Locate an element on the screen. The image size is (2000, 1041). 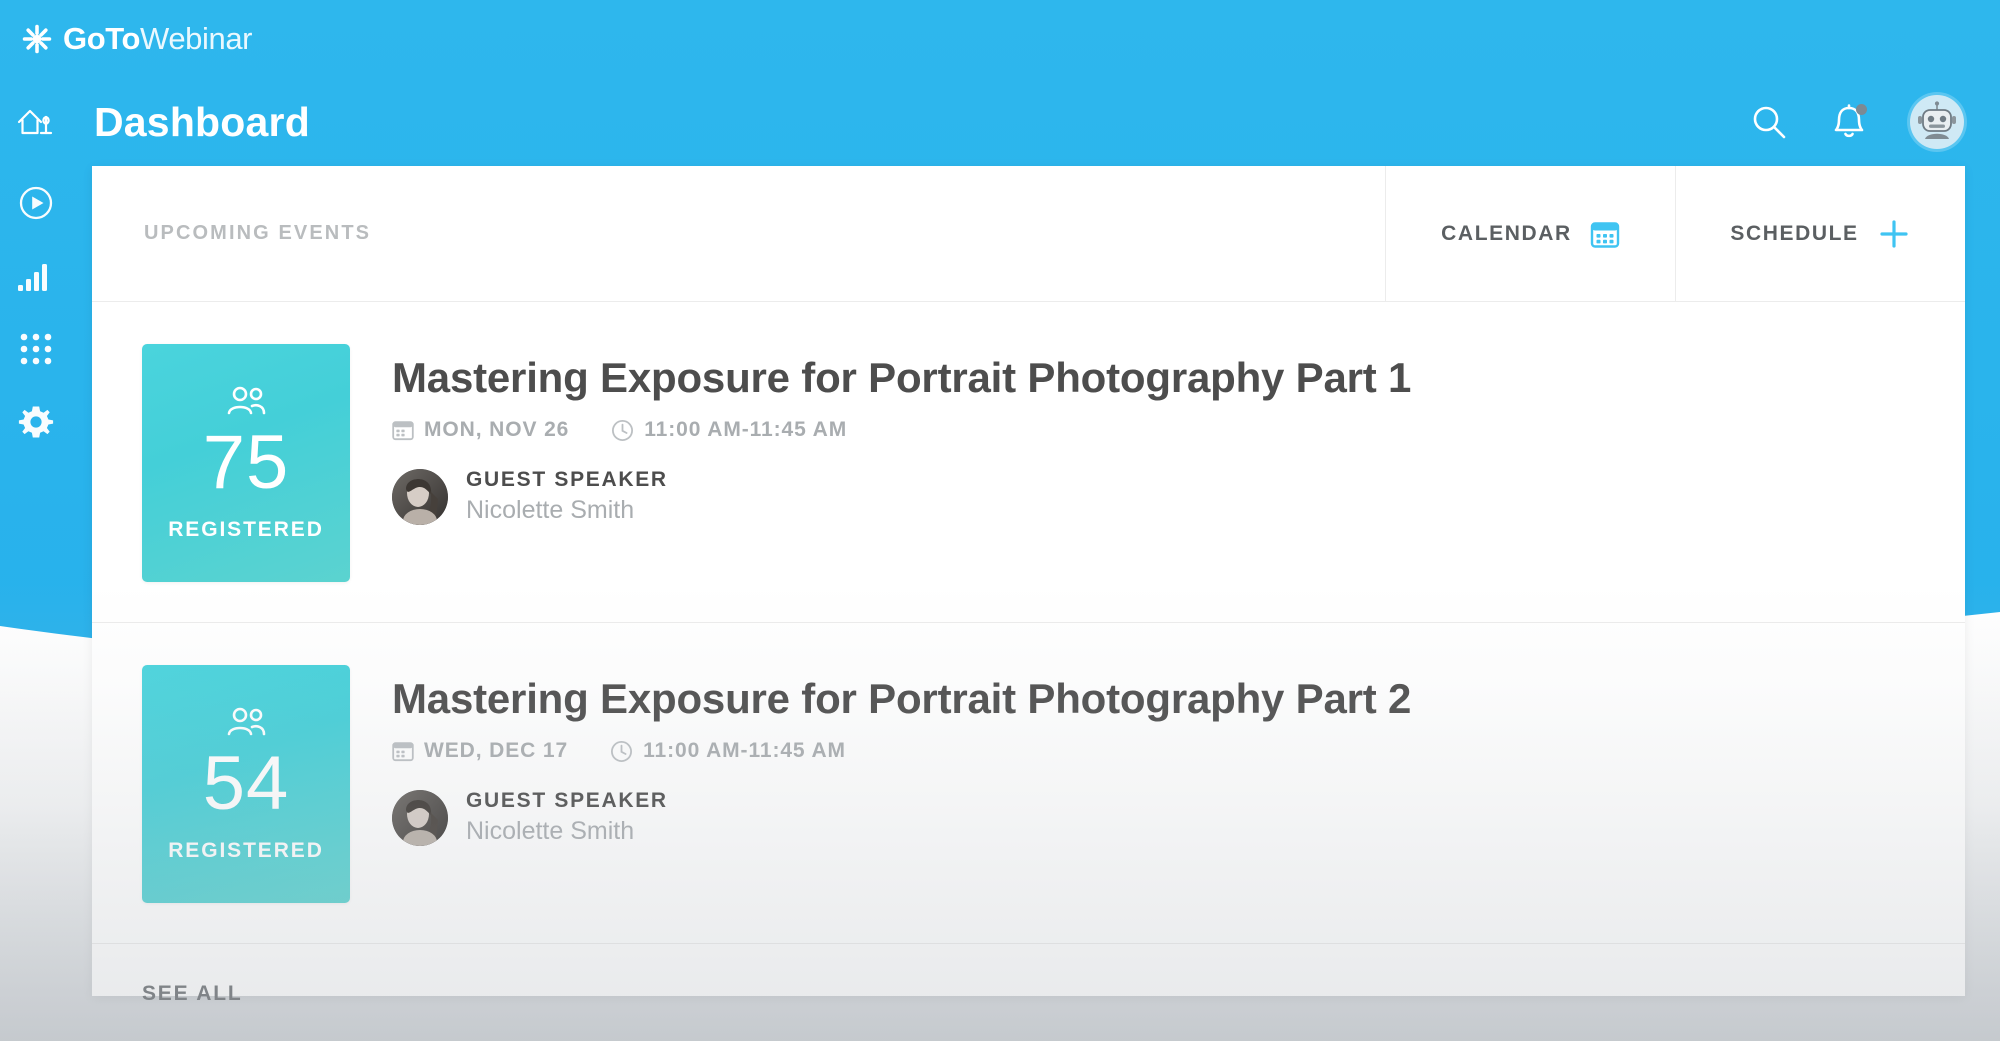
sidebar-rail is located at coordinates (36, 416).